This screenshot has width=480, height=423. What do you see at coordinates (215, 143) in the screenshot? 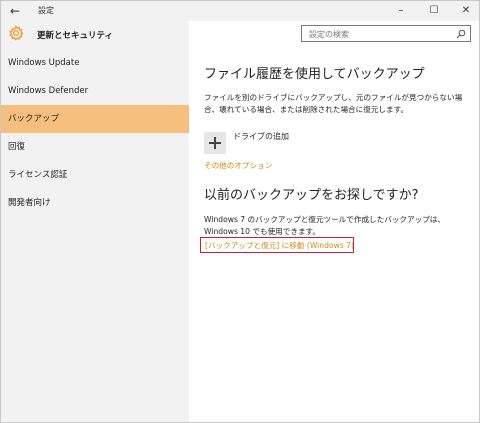
I see `add-drive-button` at bounding box center [215, 143].